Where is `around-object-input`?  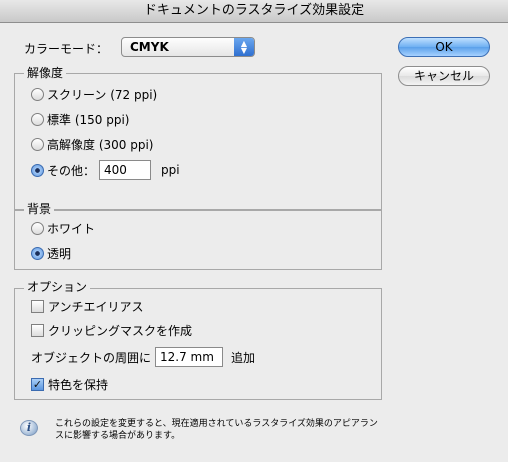
around-object-input is located at coordinates (189, 357).